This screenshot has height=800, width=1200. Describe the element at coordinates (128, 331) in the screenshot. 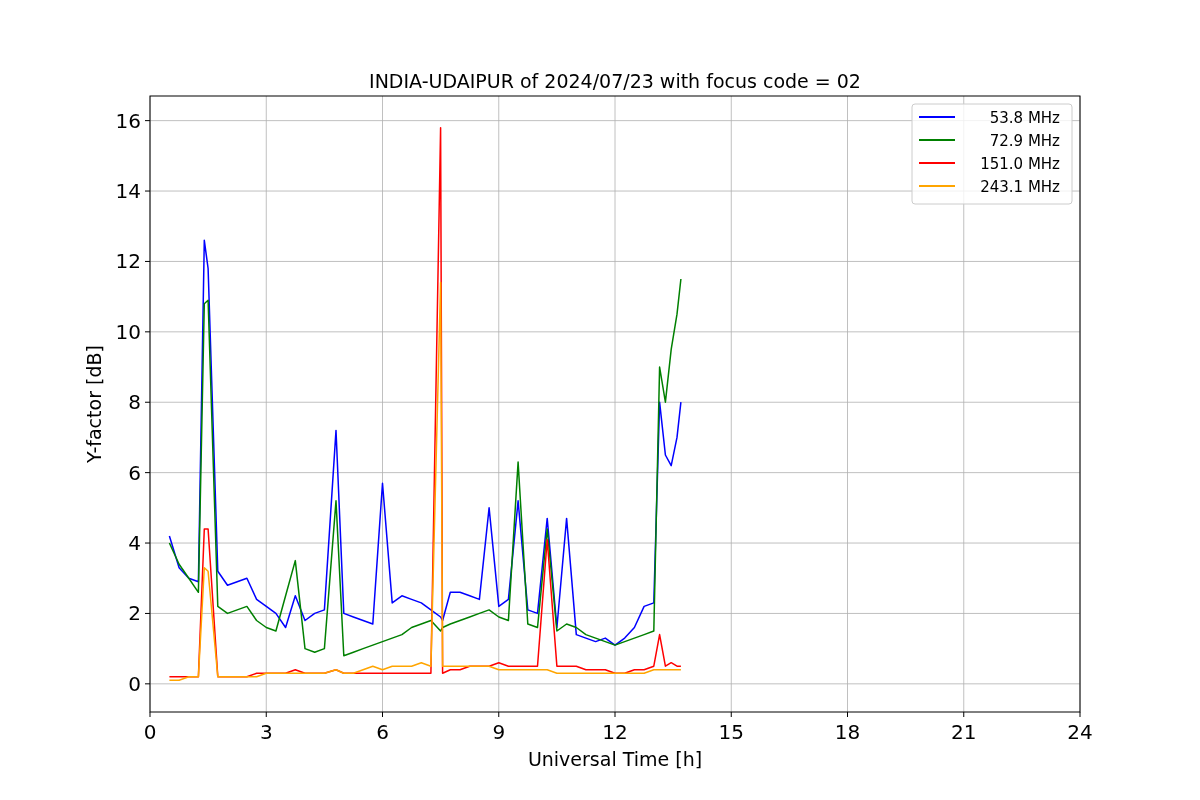

I see `tick-label: 10` at that location.